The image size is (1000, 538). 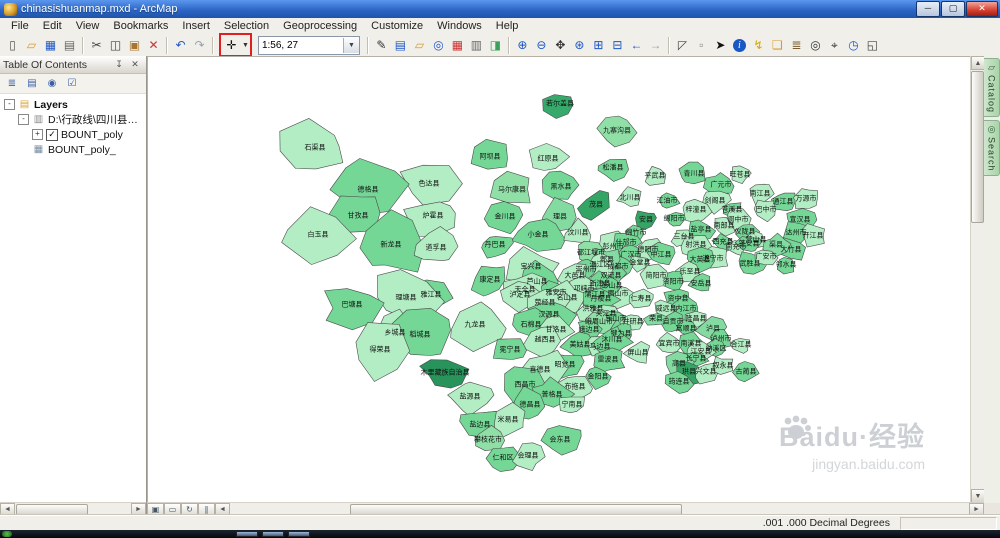 What do you see at coordinates (560, 45) in the screenshot?
I see `pan-button: ✥` at bounding box center [560, 45].